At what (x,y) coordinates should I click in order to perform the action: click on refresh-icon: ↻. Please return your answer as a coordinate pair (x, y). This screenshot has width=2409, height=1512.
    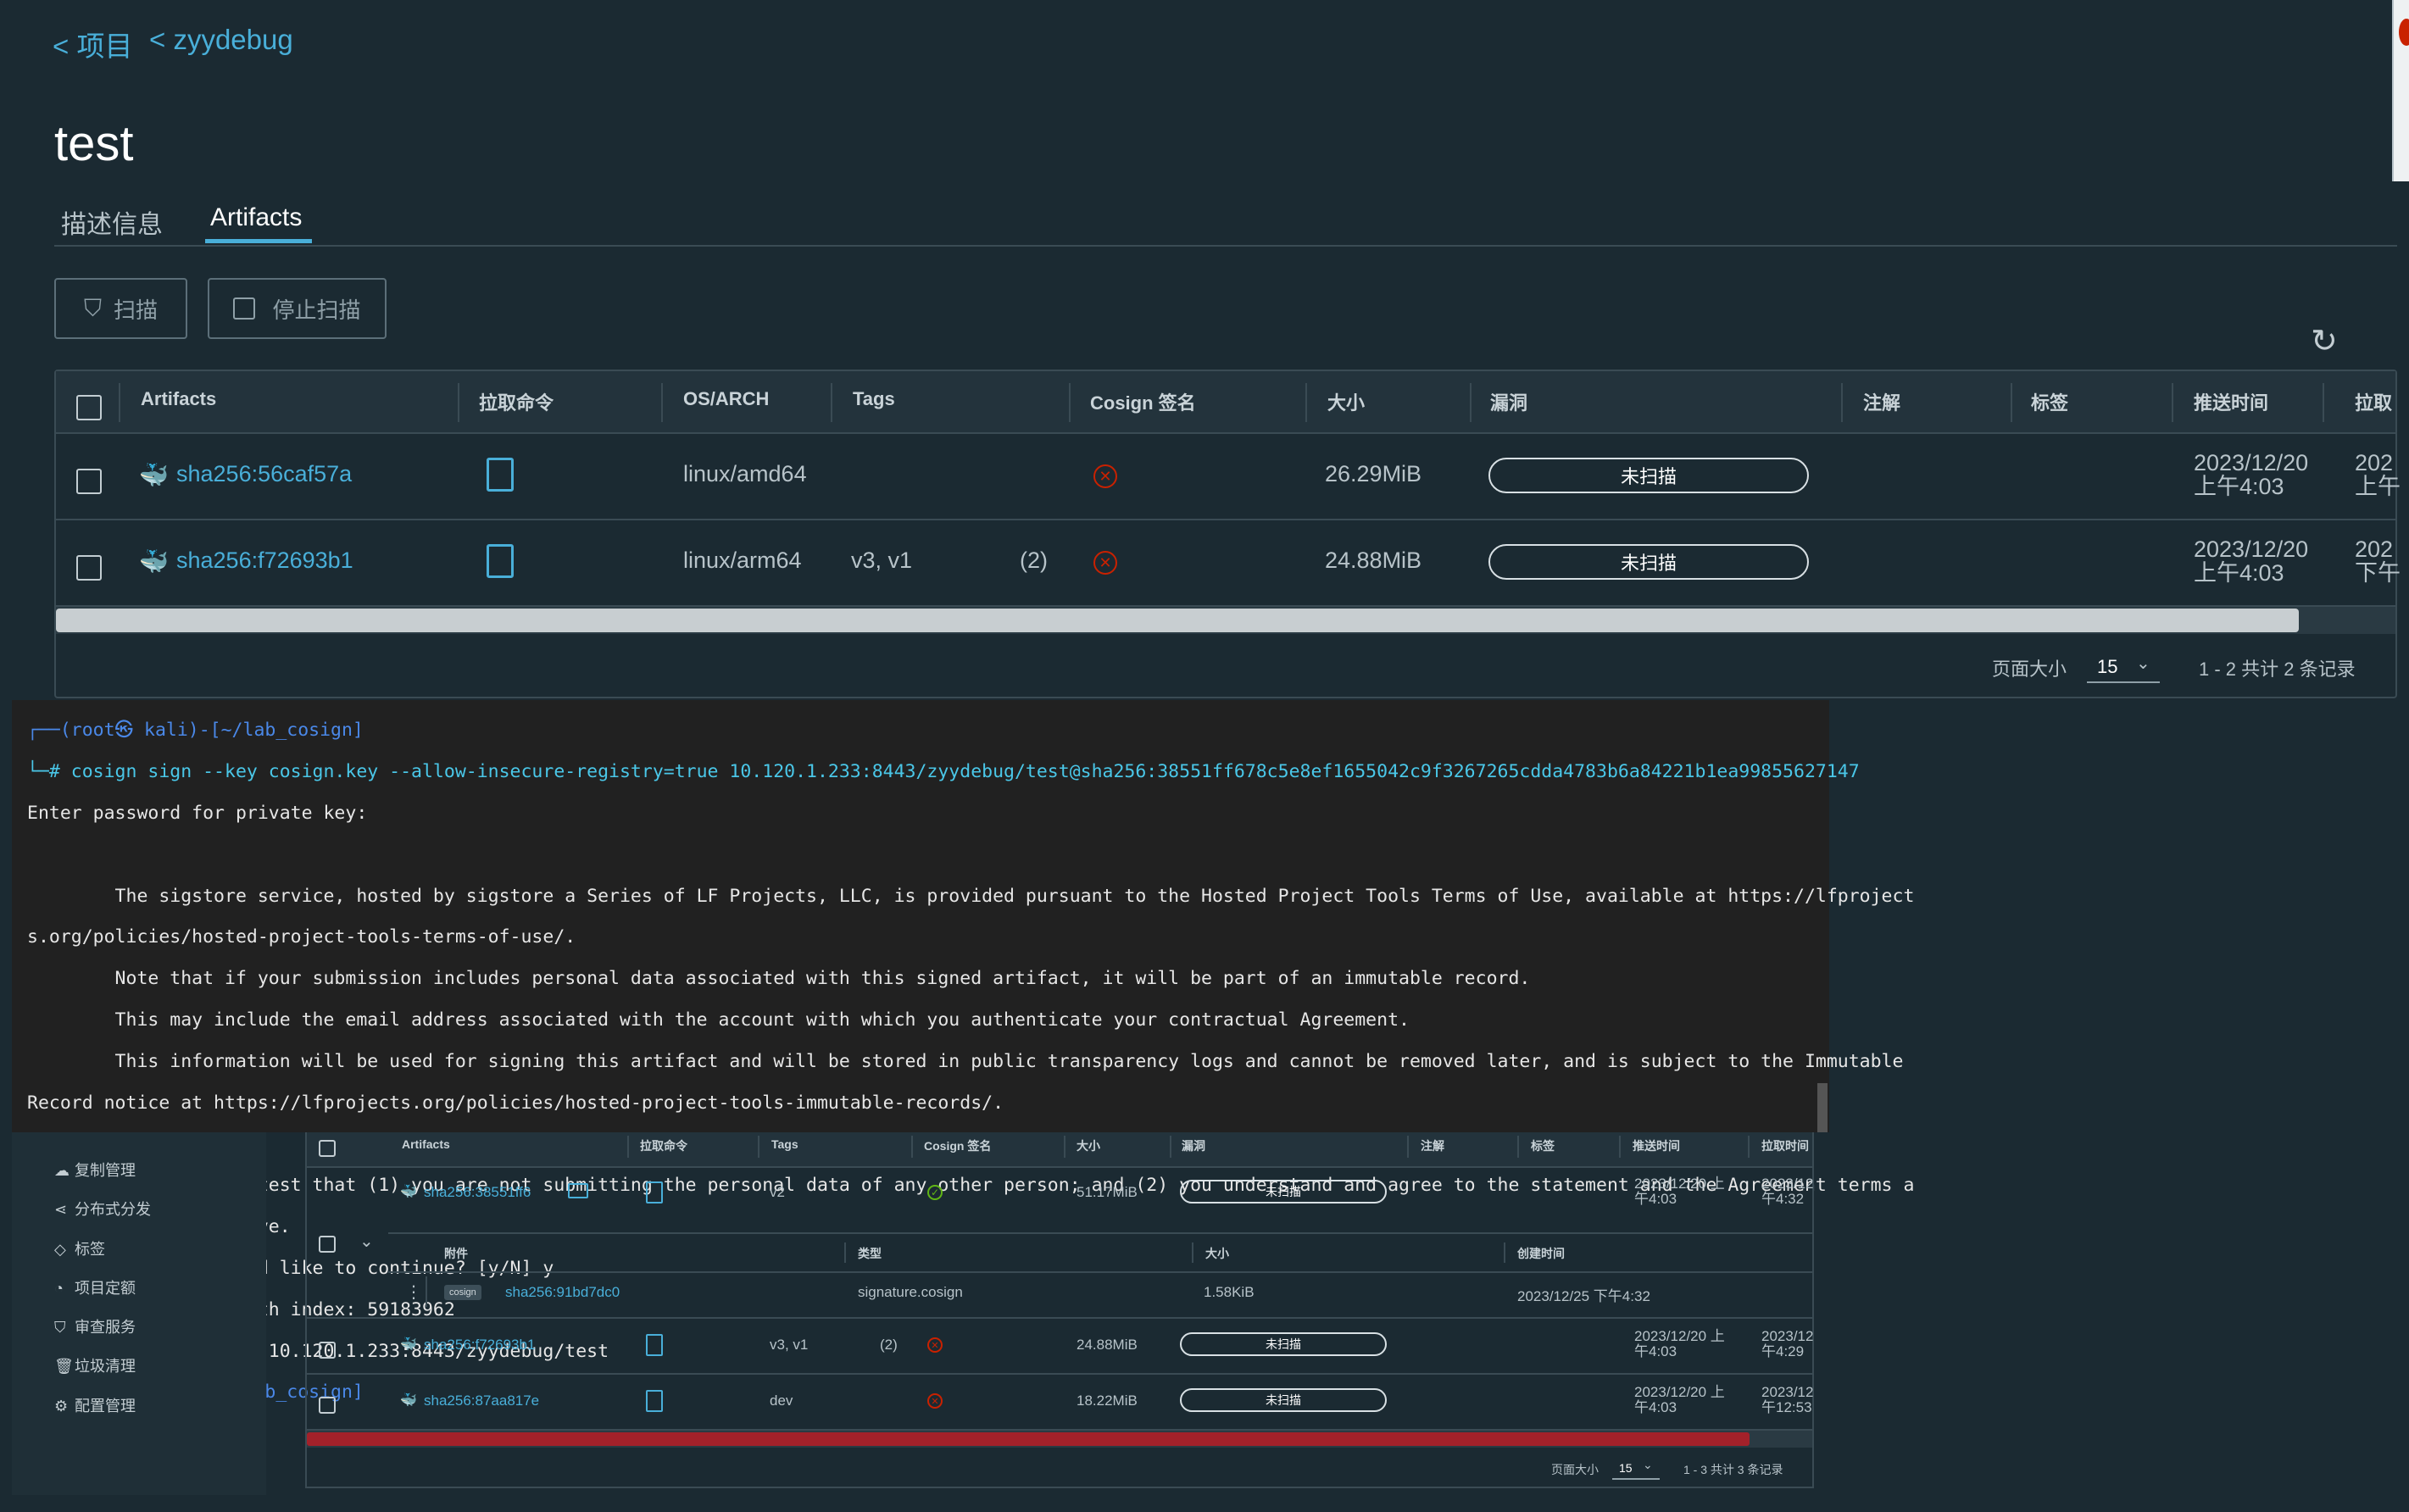
    Looking at the image, I should click on (2324, 341).